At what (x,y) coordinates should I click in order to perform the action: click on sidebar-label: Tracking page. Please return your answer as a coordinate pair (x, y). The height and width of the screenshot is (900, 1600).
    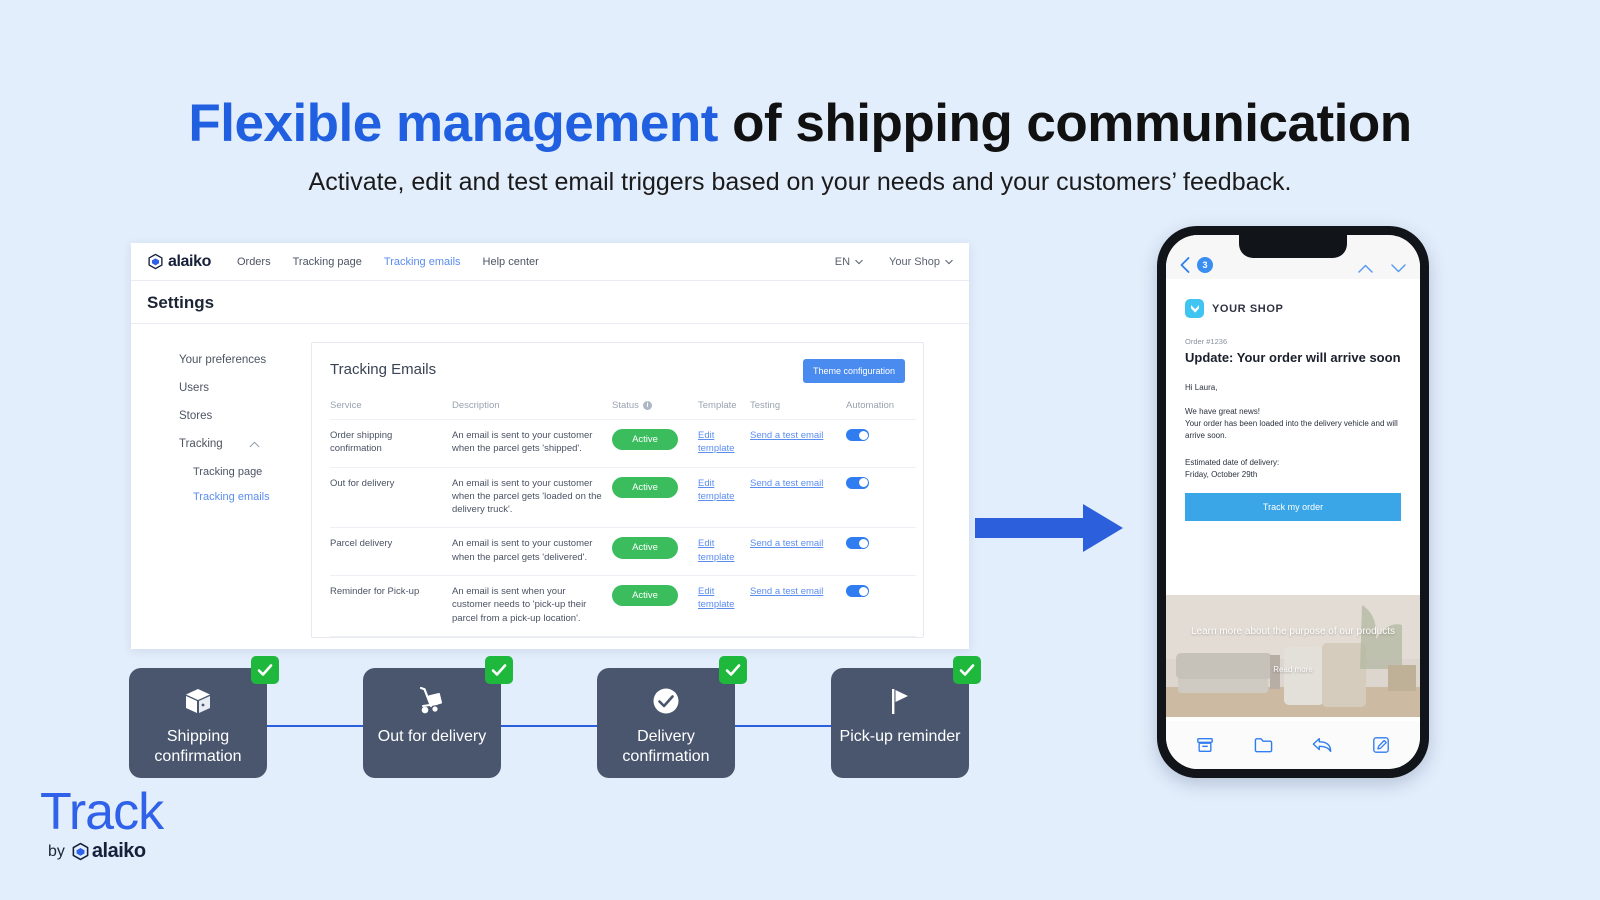
    Looking at the image, I should click on (228, 472).